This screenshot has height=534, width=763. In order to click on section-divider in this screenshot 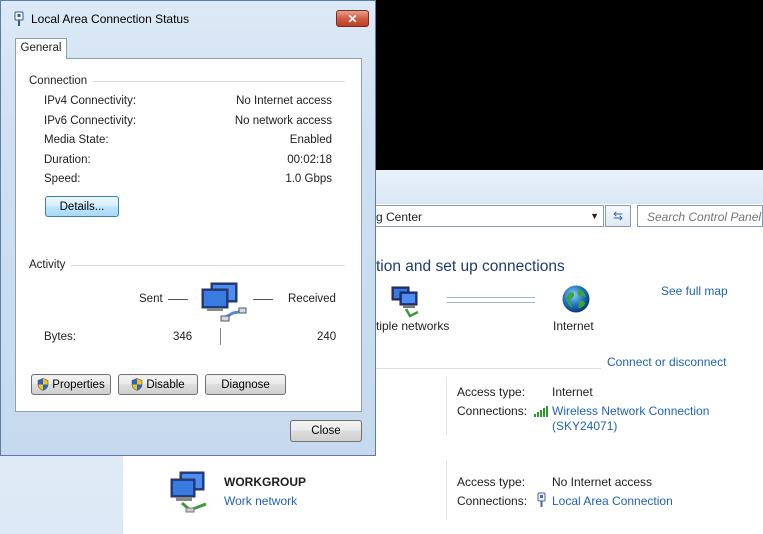, I will do `click(488, 368)`.